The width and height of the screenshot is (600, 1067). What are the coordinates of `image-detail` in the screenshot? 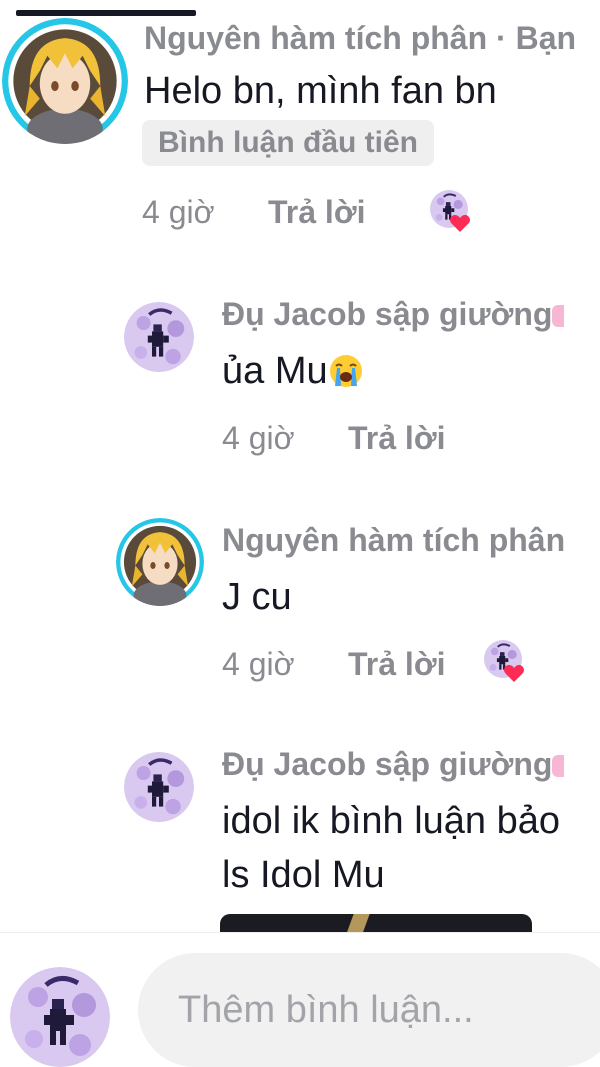 It's located at (358, 924).